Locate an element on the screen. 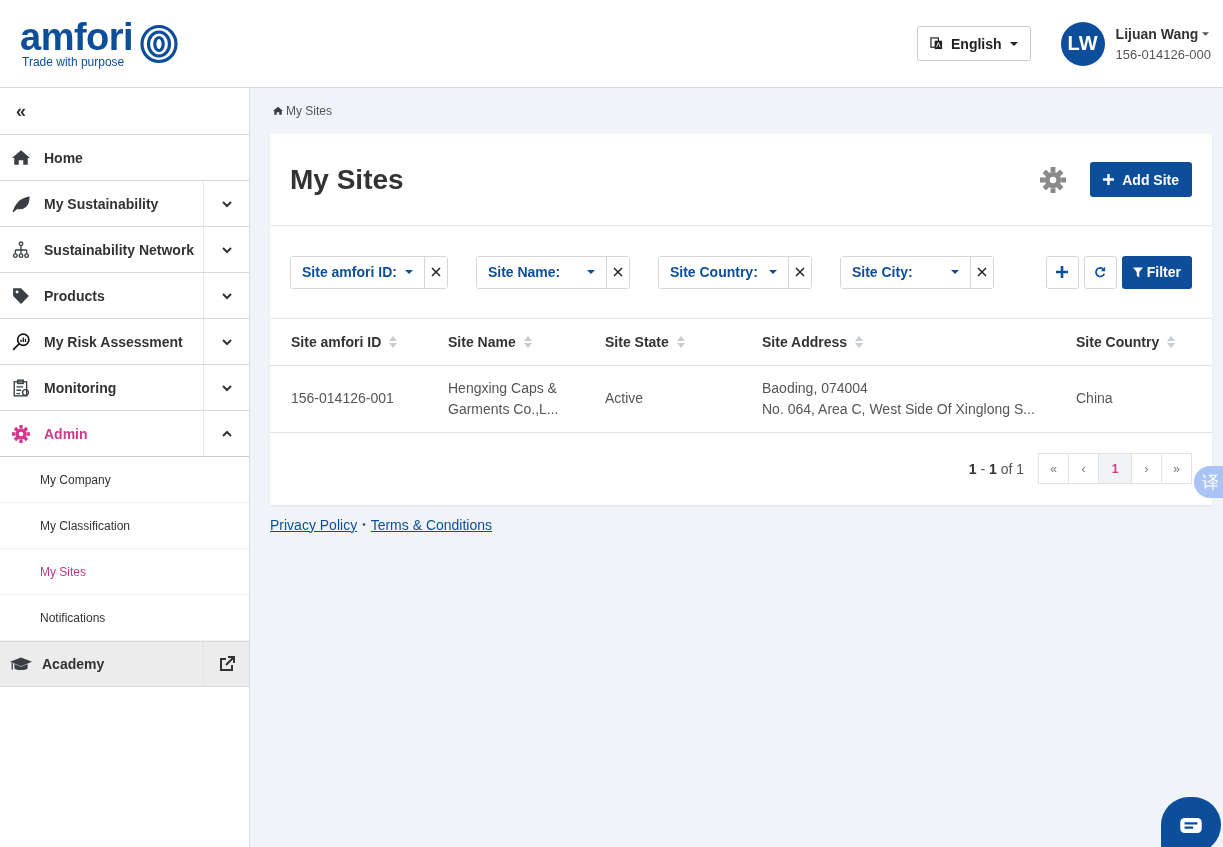  nav-item: Products is located at coordinates (102, 295).